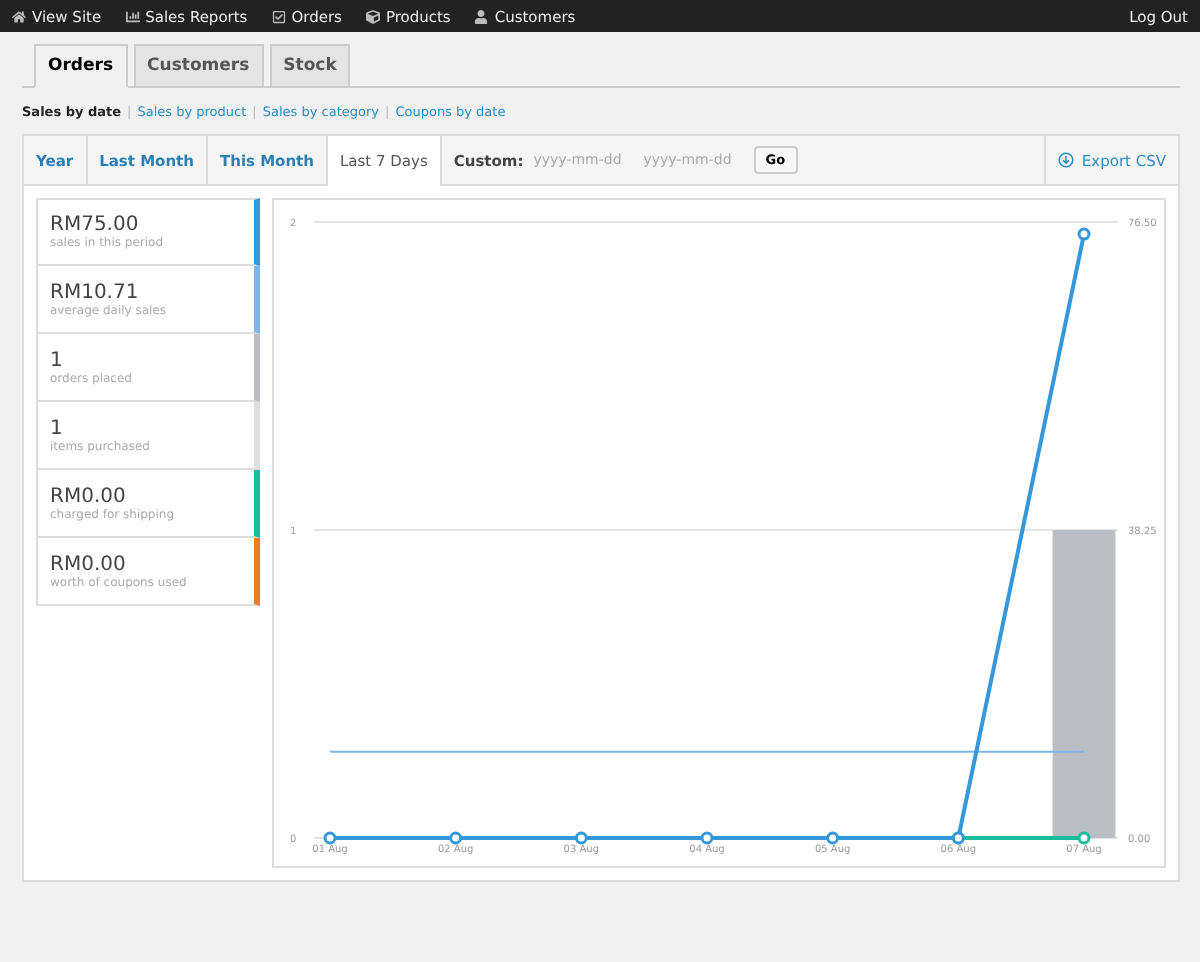 The image size is (1200, 962). What do you see at coordinates (481, 16) in the screenshot?
I see `user-icon` at bounding box center [481, 16].